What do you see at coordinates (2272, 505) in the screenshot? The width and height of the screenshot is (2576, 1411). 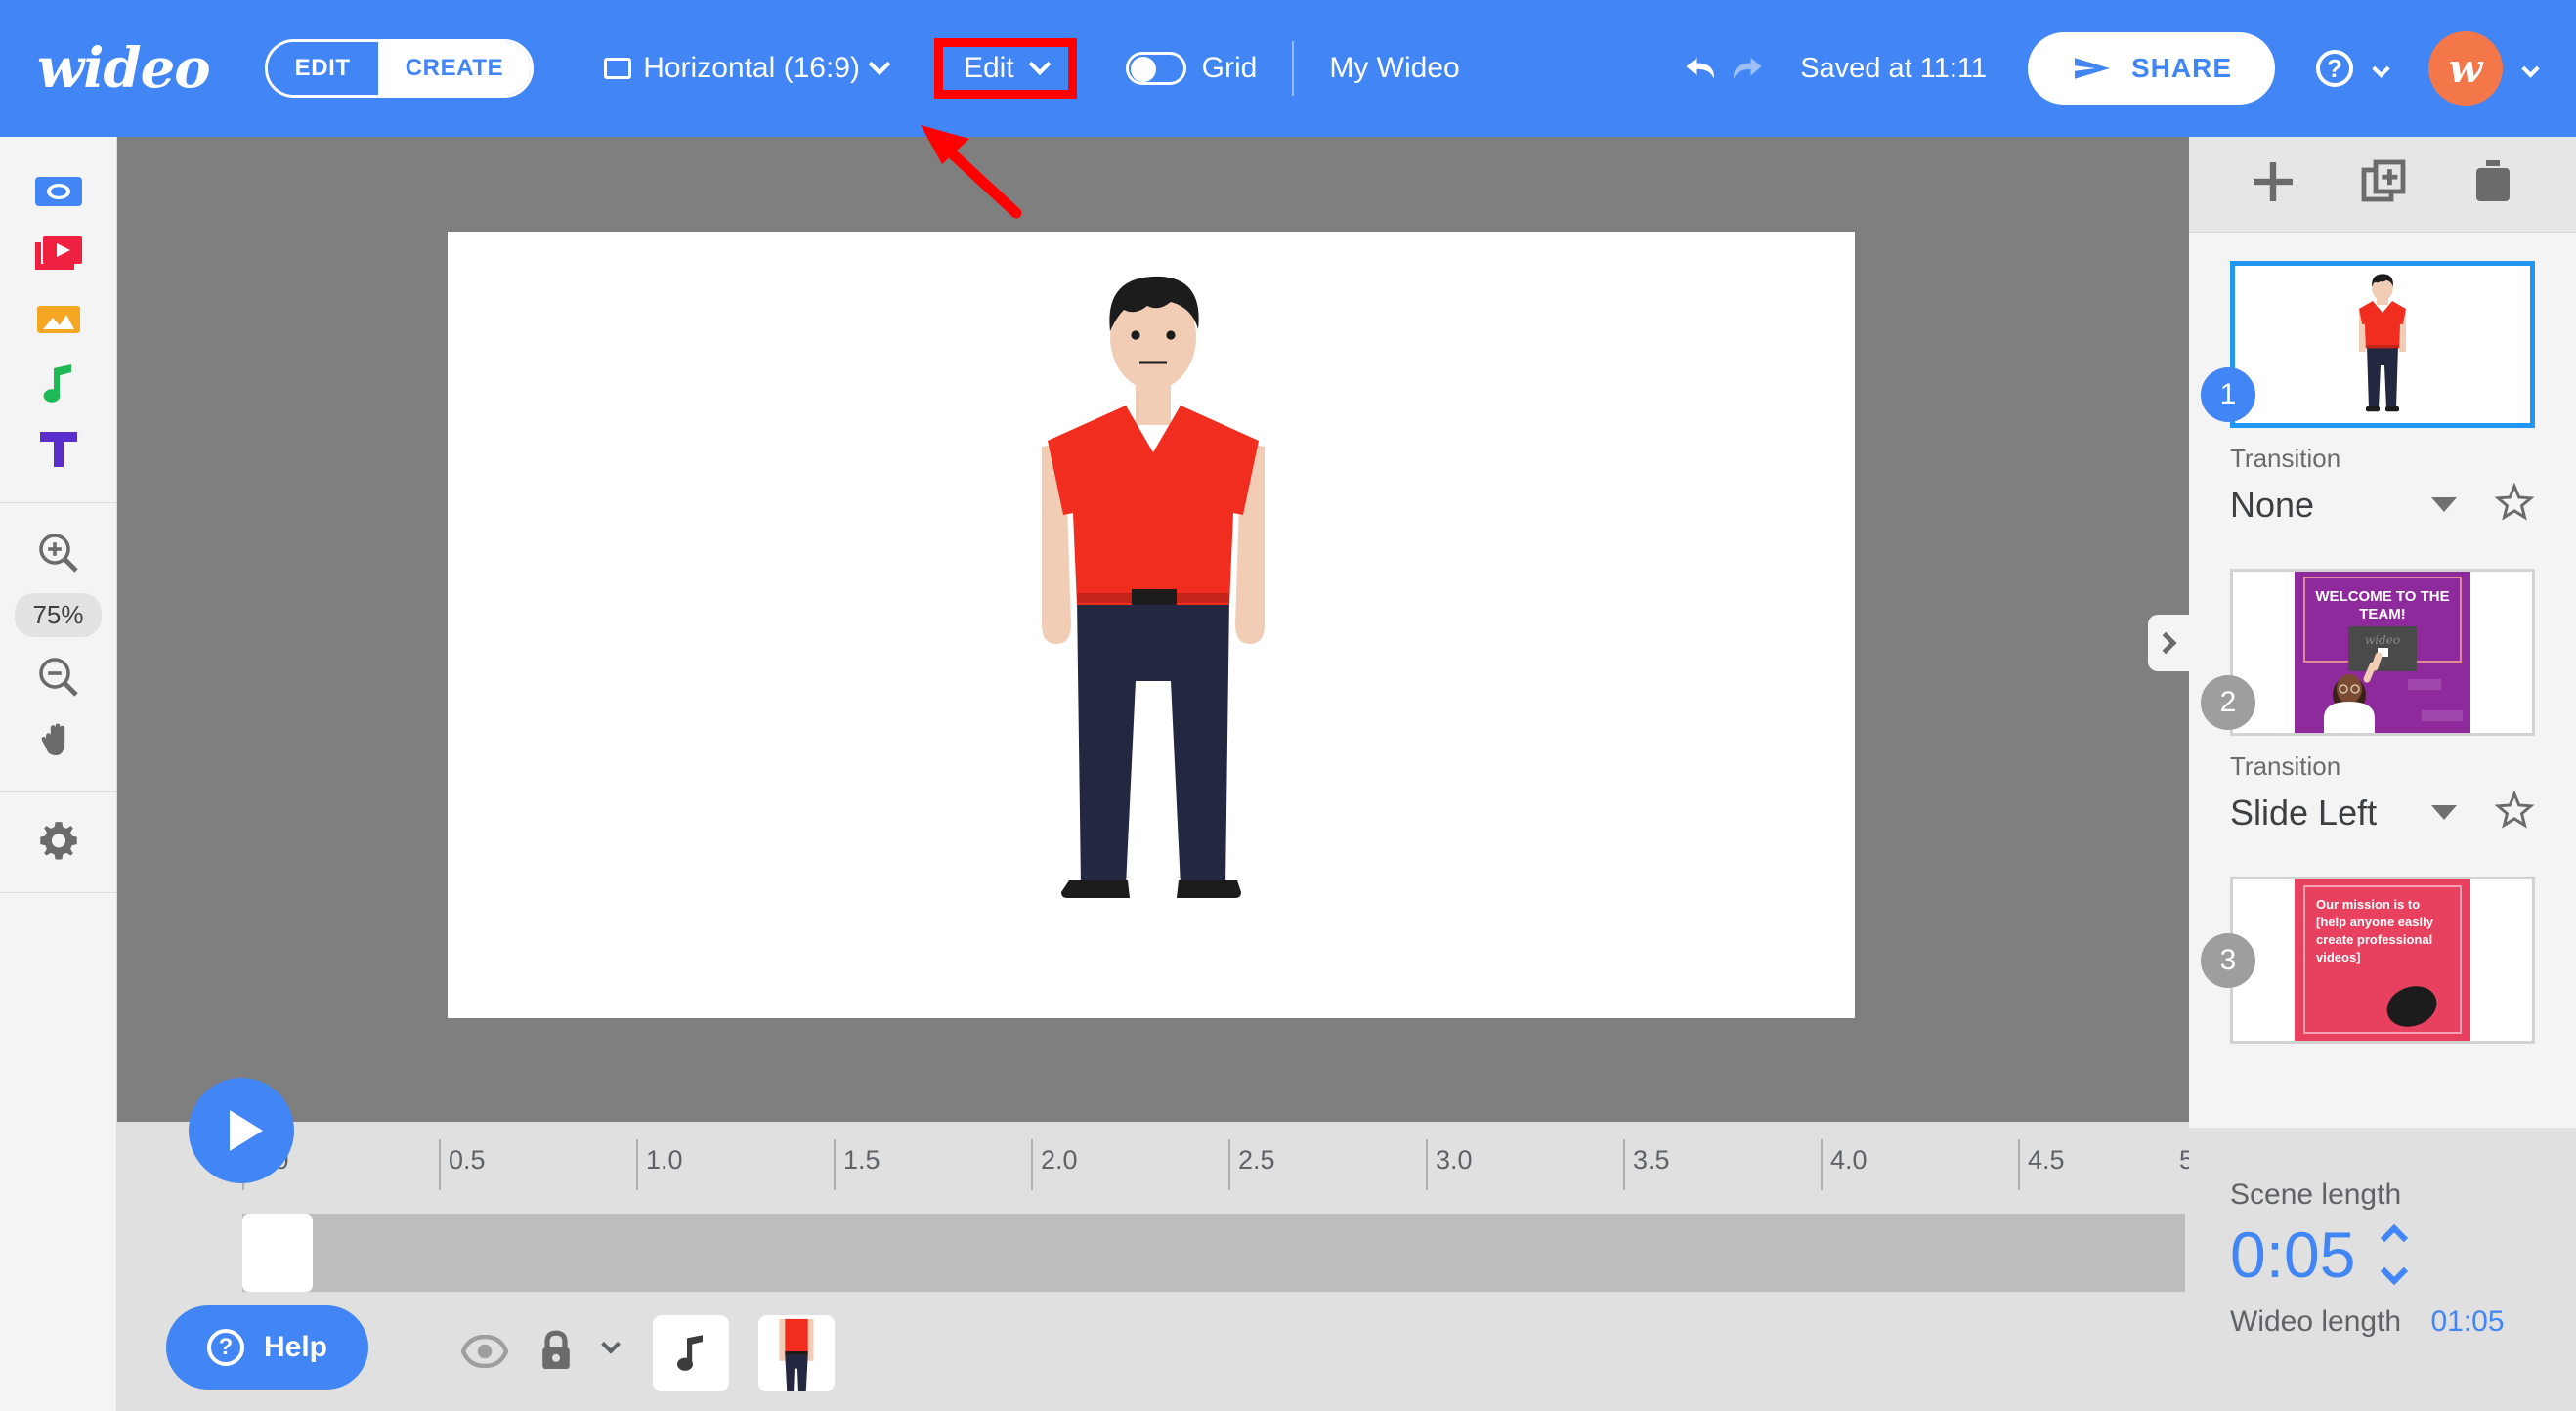 I see `transition-value: None` at bounding box center [2272, 505].